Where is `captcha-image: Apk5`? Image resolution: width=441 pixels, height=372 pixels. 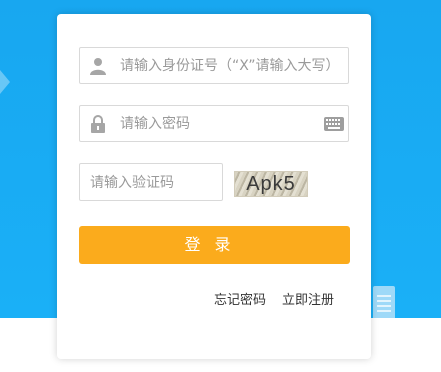
captcha-image: Apk5 is located at coordinates (271, 184).